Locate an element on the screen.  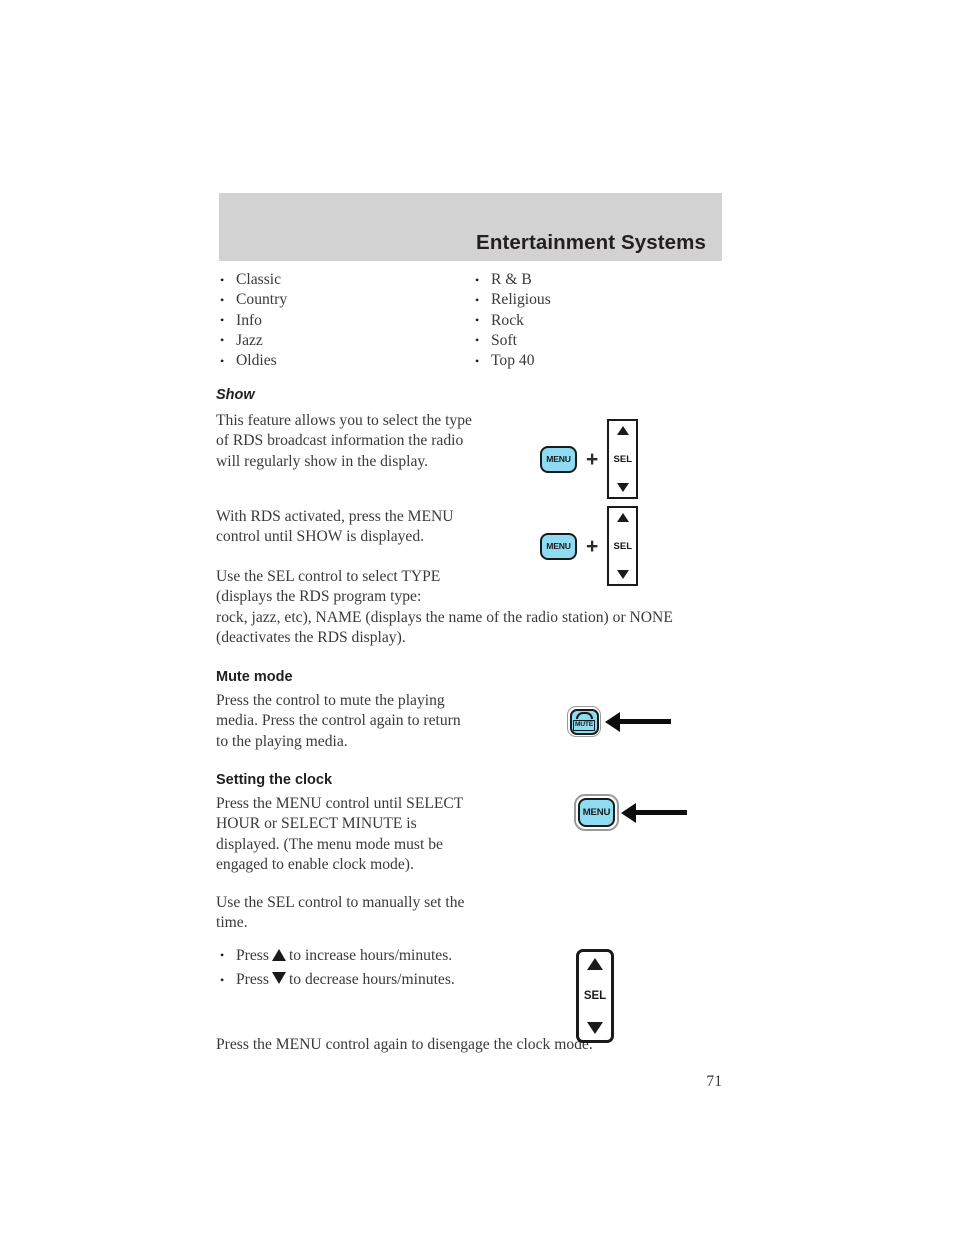
menu-plus-sel-graphic-2: MENU + SEL is located at coordinates (589, 546).